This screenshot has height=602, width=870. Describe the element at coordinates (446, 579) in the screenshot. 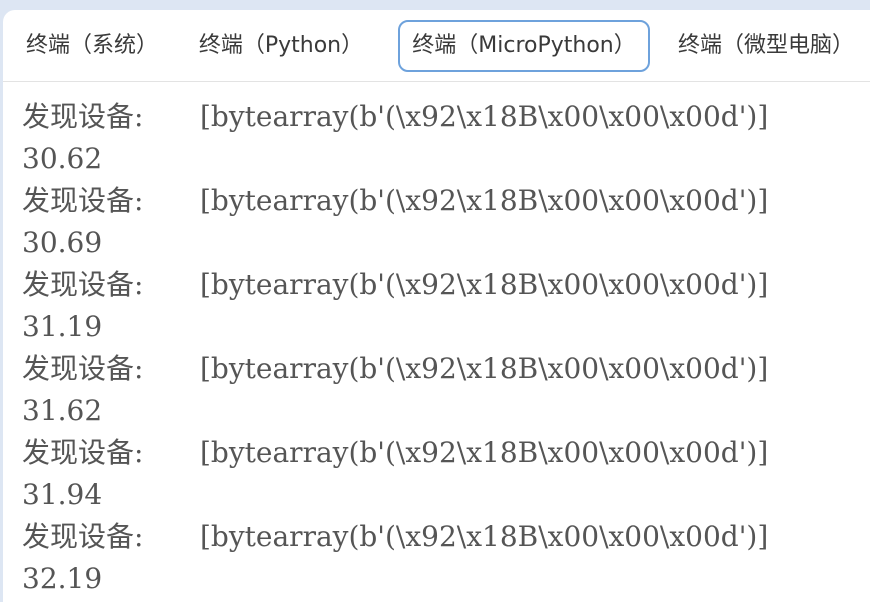

I see `terminal-line: 32.19` at that location.